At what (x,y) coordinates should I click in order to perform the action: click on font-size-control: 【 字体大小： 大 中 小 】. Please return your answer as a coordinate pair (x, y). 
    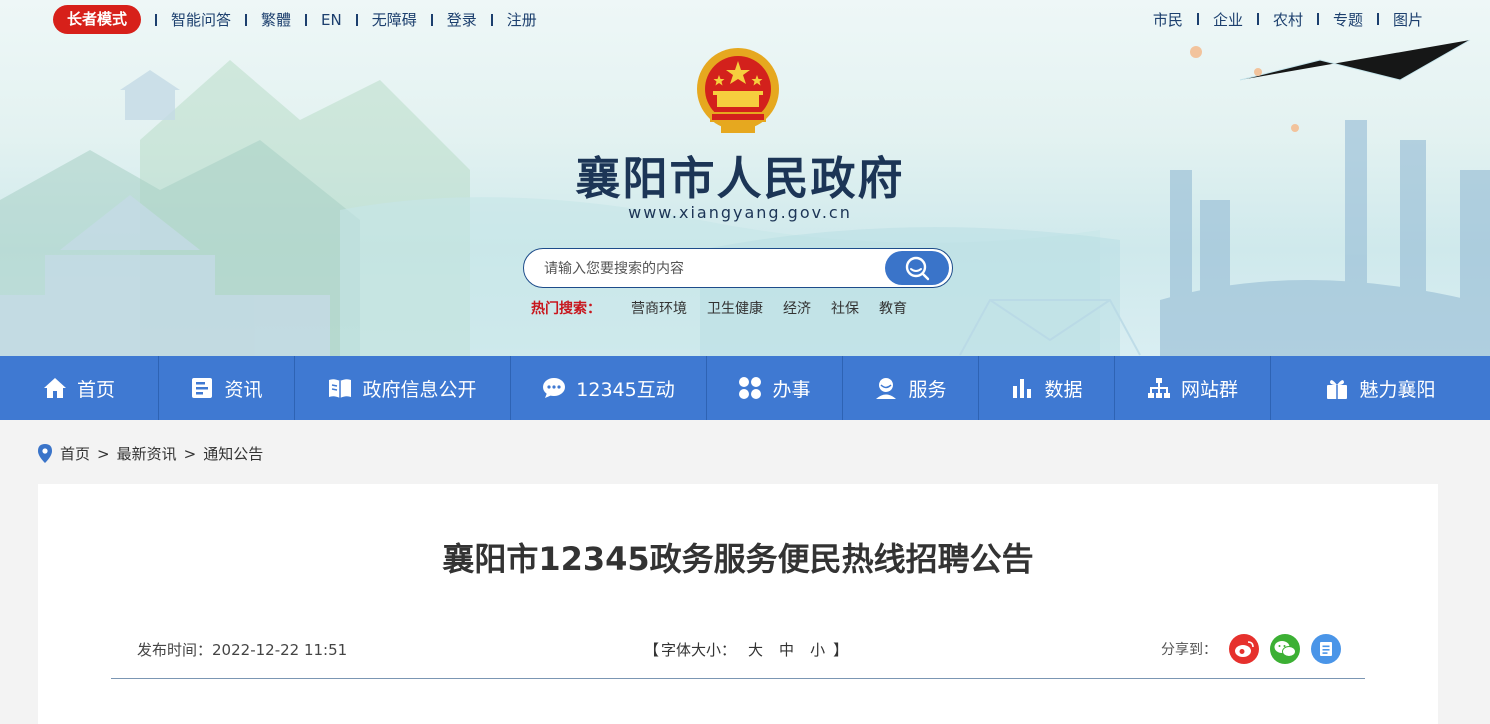
    Looking at the image, I should click on (746, 649).